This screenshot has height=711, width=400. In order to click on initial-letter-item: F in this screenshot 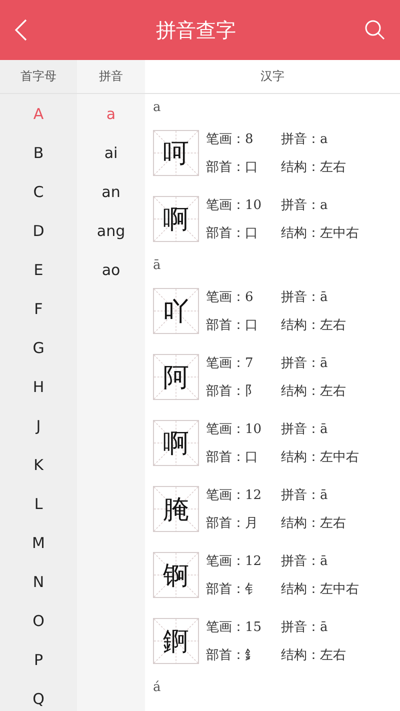, I will do `click(38, 308)`.